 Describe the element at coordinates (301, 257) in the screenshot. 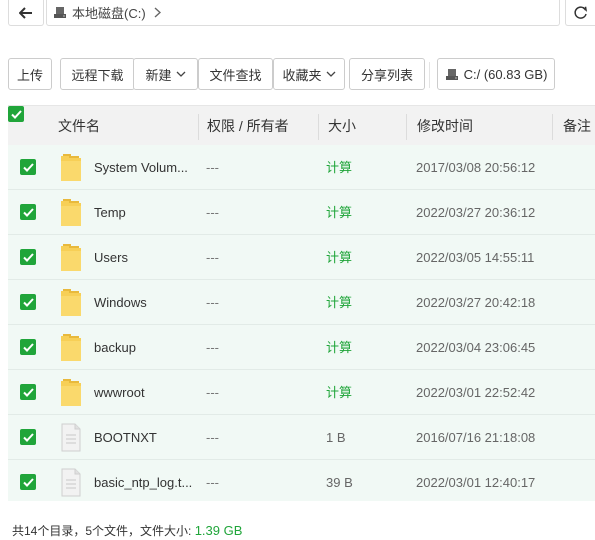

I see `table-row: Users --- 计算 2022/03/05 14:55:11` at that location.